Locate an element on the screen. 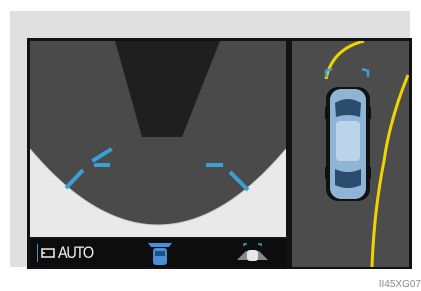 The width and height of the screenshot is (421, 291). view-switch-button is located at coordinates (252, 253).